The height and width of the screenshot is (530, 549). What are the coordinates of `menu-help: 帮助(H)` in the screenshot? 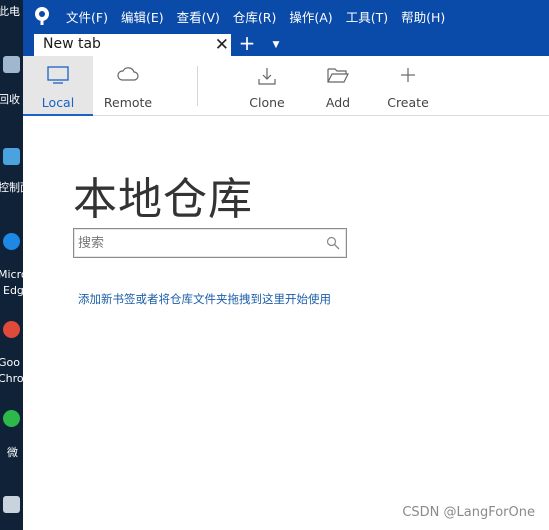 It's located at (423, 16).